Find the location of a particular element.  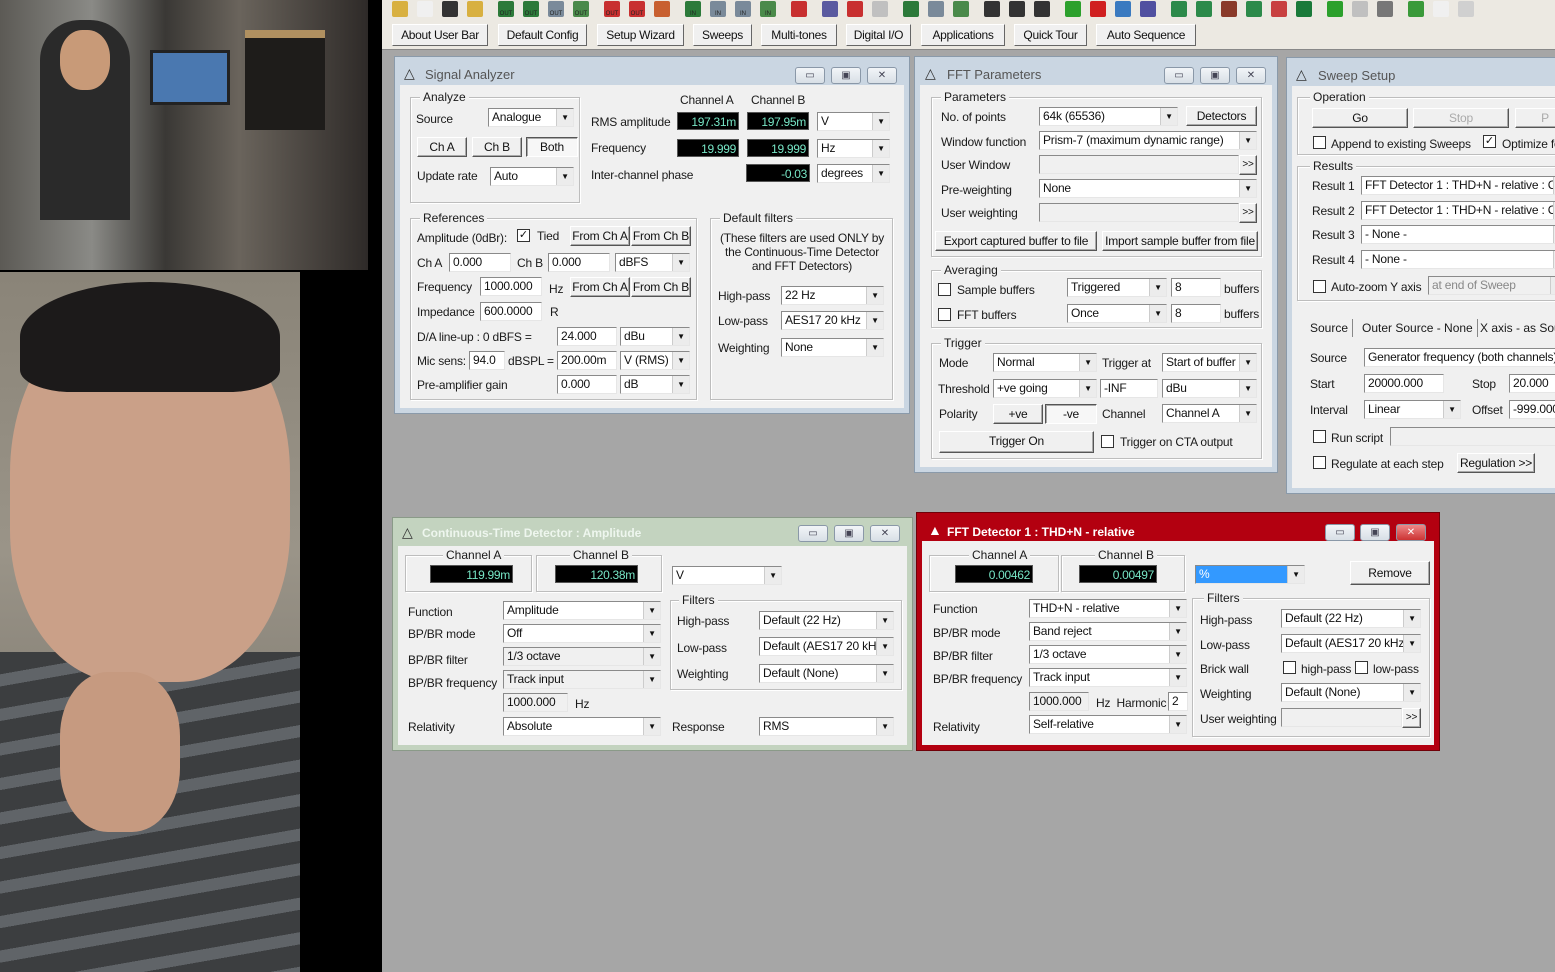

hp-select: 22 Hz is located at coordinates (832, 295).